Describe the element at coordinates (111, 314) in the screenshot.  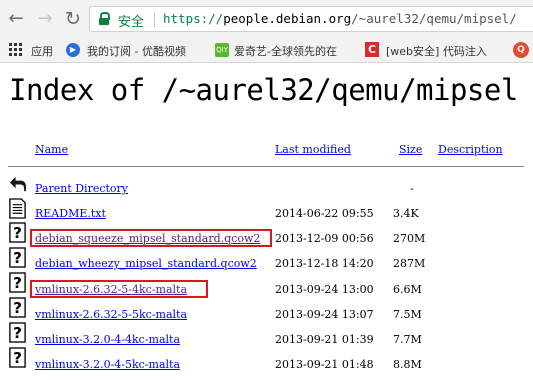
I see `file-link: vmlinux-2.6.32-5-5kc-malta` at that location.